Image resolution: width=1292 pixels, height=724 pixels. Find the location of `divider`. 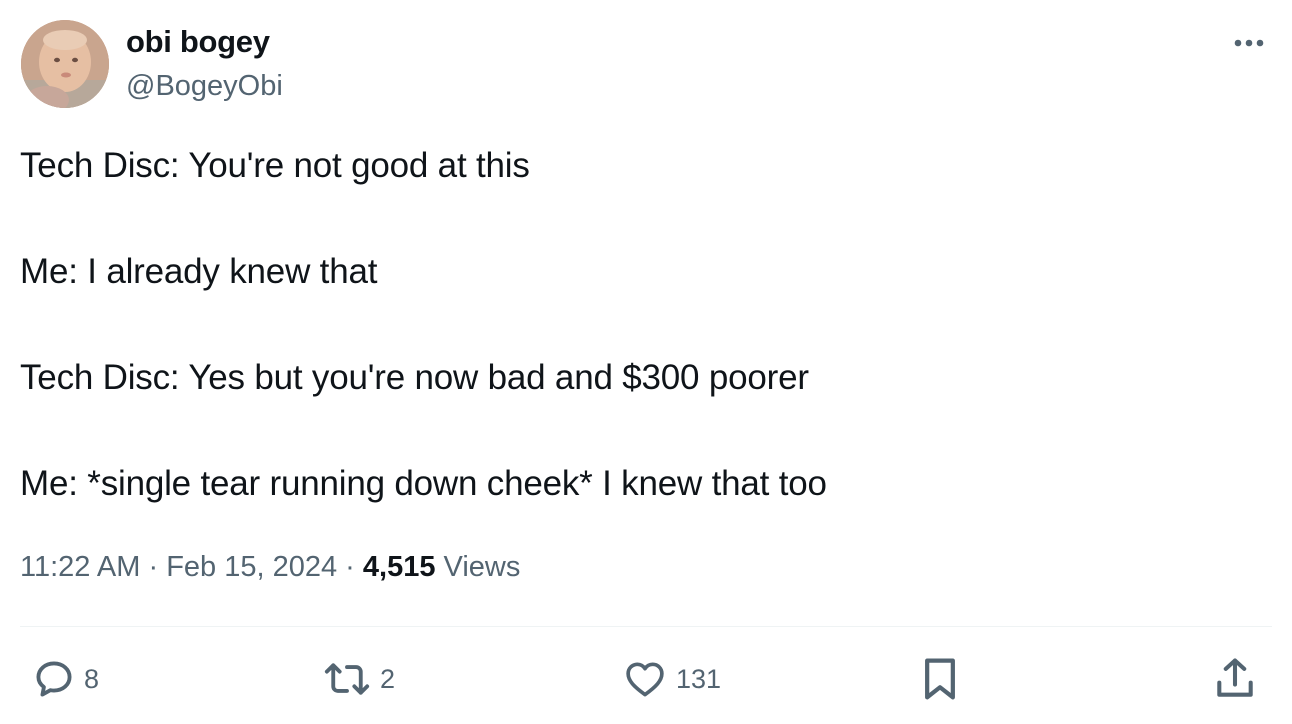

divider is located at coordinates (646, 626).